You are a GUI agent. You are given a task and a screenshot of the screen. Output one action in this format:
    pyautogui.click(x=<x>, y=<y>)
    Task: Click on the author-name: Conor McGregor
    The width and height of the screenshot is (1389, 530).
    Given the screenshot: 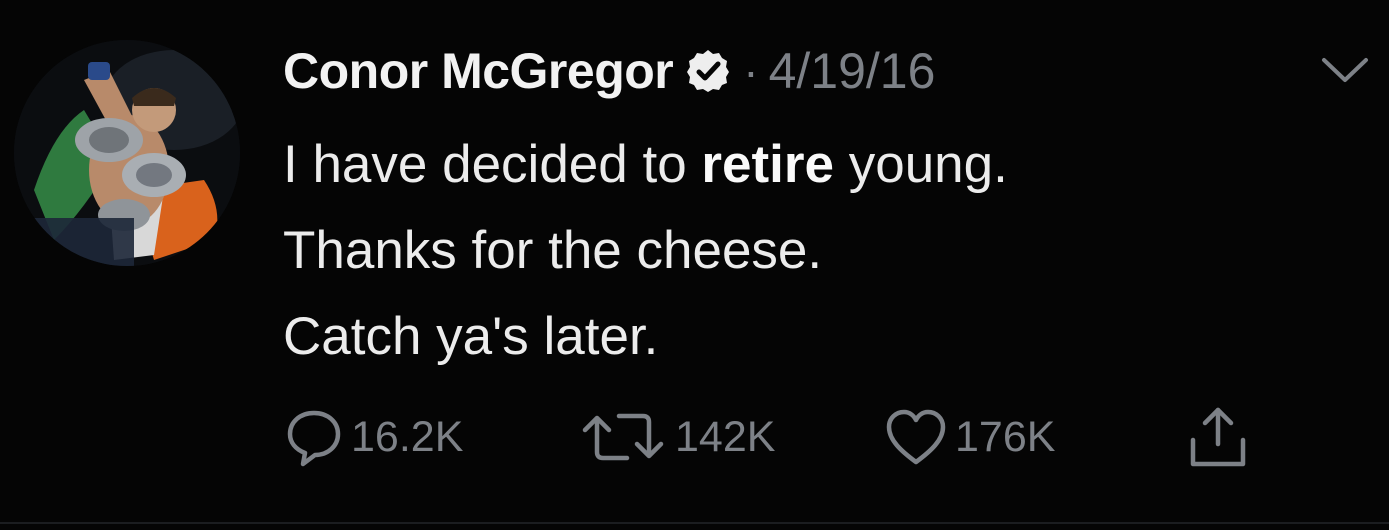 What is the action you would take?
    pyautogui.click(x=478, y=71)
    